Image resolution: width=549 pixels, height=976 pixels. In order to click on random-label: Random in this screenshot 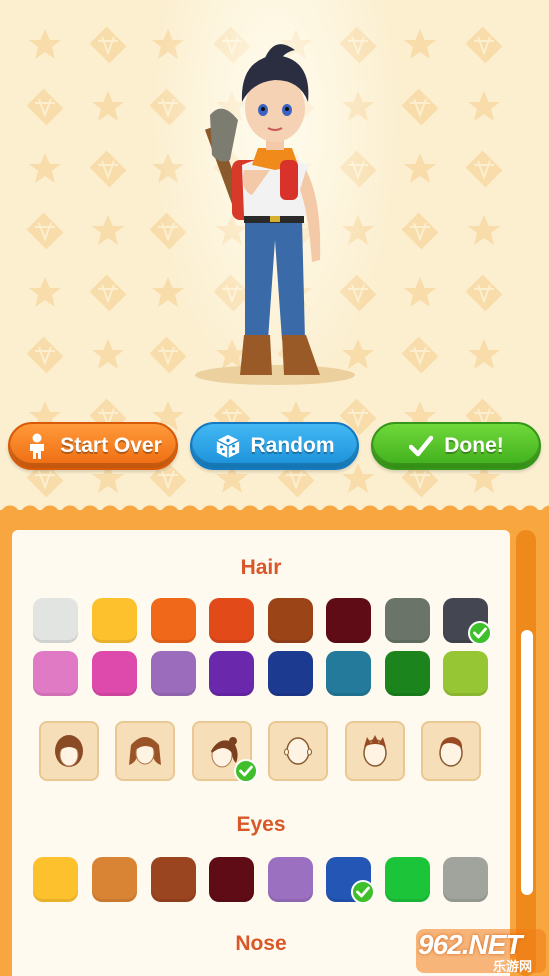, I will do `click(292, 445)`.